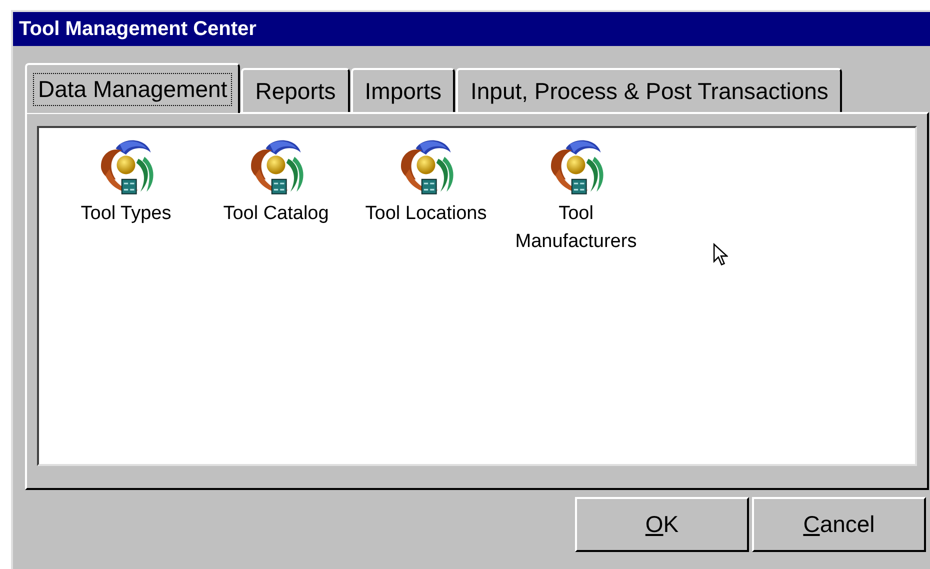 The image size is (930, 569). Describe the element at coordinates (720, 255) in the screenshot. I see `mouse-cursor-icon` at that location.